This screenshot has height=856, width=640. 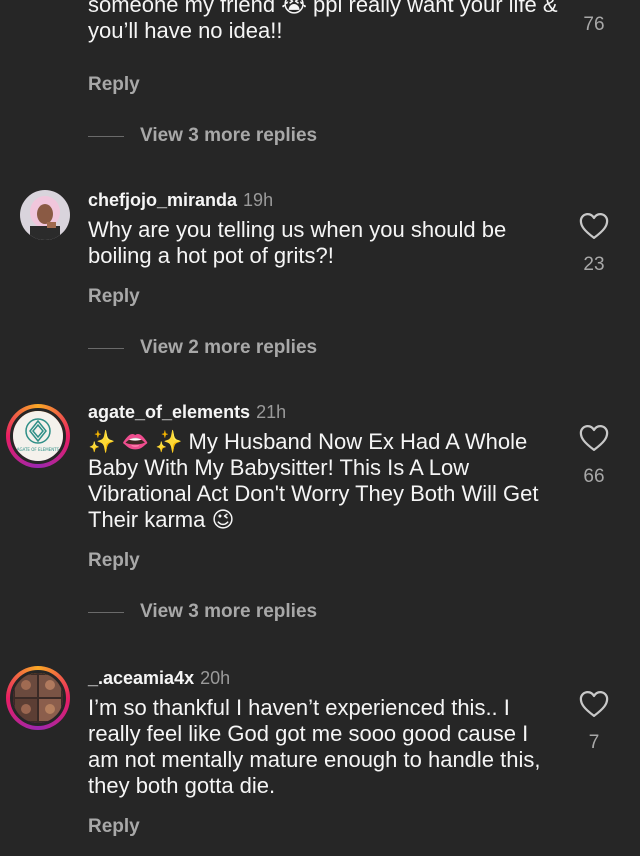 I want to click on like-column: 66, so click(x=594, y=456).